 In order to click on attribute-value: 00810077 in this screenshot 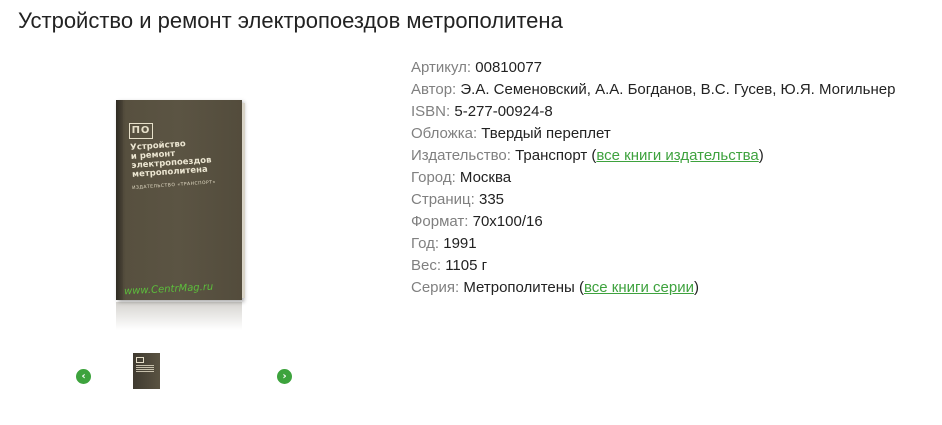, I will do `click(509, 67)`.